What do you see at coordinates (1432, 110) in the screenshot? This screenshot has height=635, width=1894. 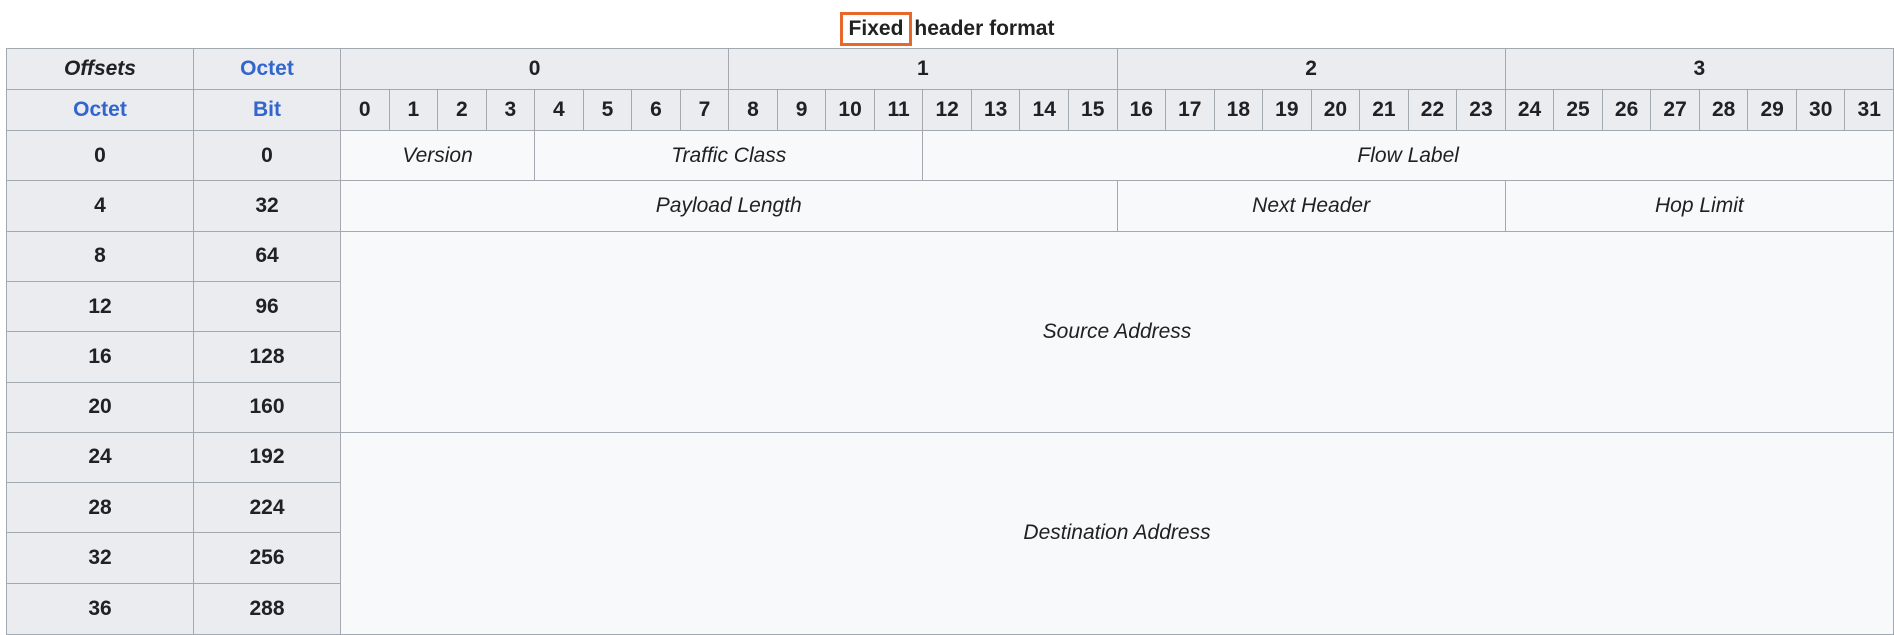 I see `bit-number: 22` at bounding box center [1432, 110].